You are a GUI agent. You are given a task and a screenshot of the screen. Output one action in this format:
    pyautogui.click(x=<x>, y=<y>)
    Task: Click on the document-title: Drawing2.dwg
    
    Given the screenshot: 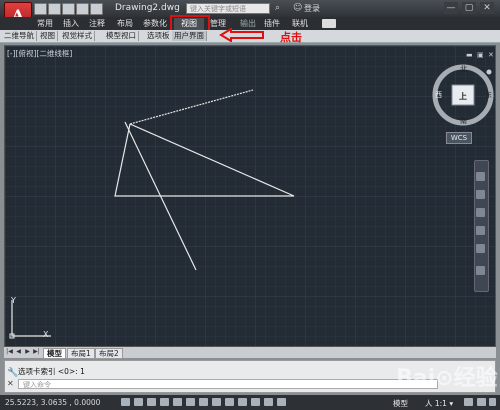 What is the action you would take?
    pyautogui.click(x=147, y=8)
    